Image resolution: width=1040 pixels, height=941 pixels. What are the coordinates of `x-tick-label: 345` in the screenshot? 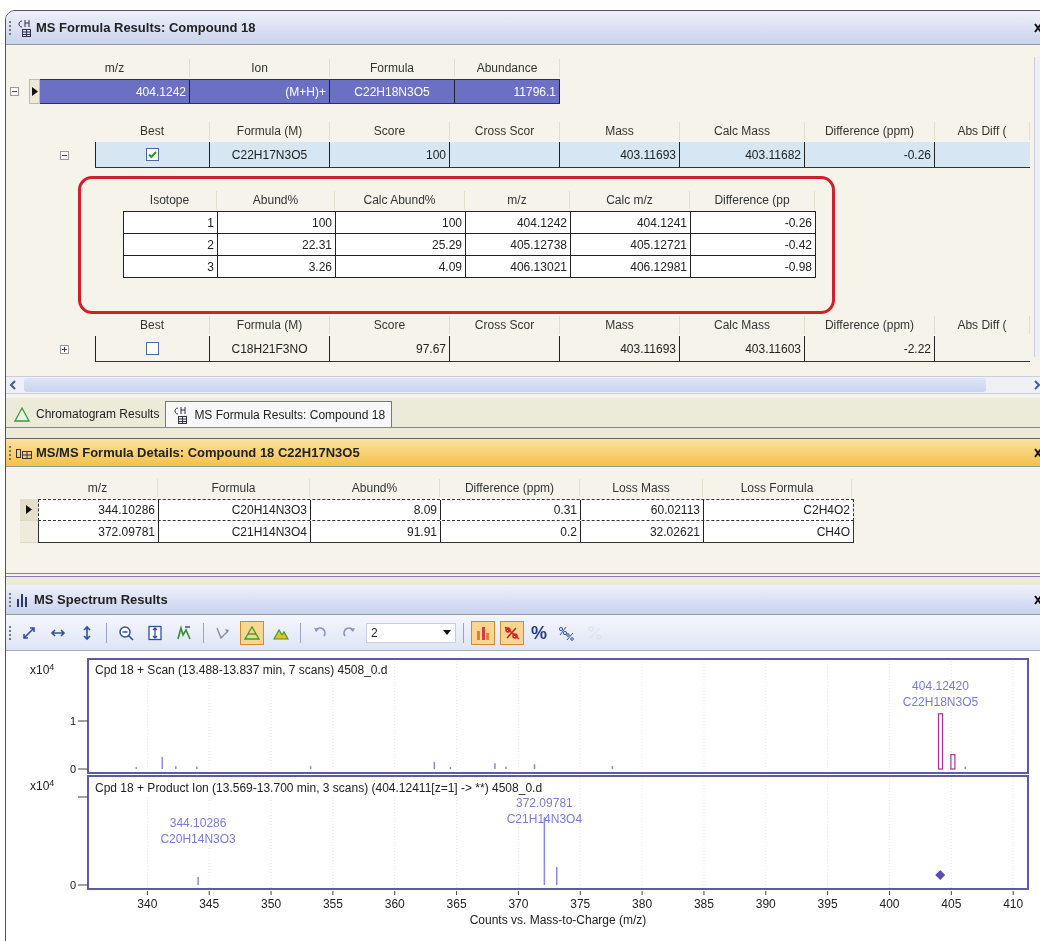 It's located at (209, 904).